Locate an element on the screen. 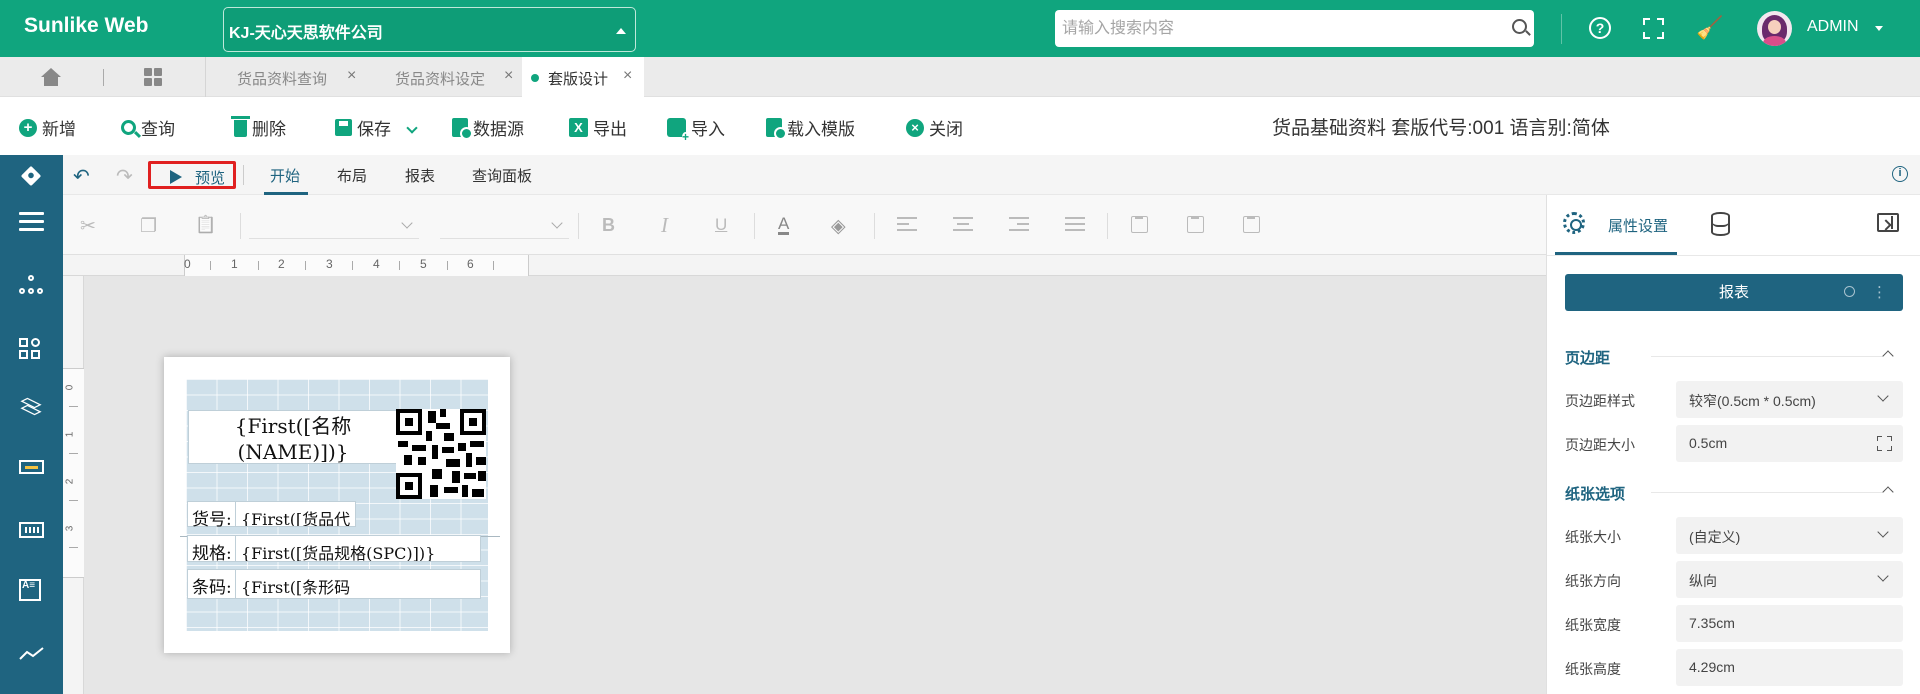 Image resolution: width=1920 pixels, height=694 pixels. align-justify-icon is located at coordinates (1075, 224).